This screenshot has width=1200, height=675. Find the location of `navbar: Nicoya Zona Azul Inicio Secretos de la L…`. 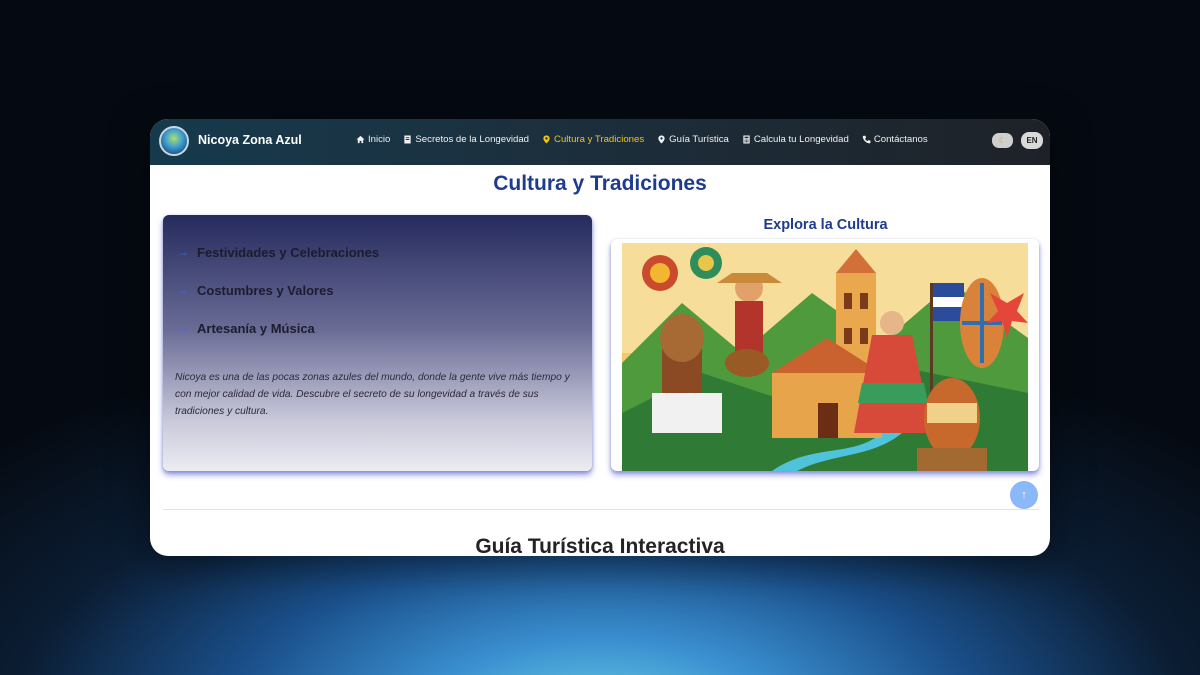

navbar: Nicoya Zona Azul Inicio Secretos de la L… is located at coordinates (600, 142).